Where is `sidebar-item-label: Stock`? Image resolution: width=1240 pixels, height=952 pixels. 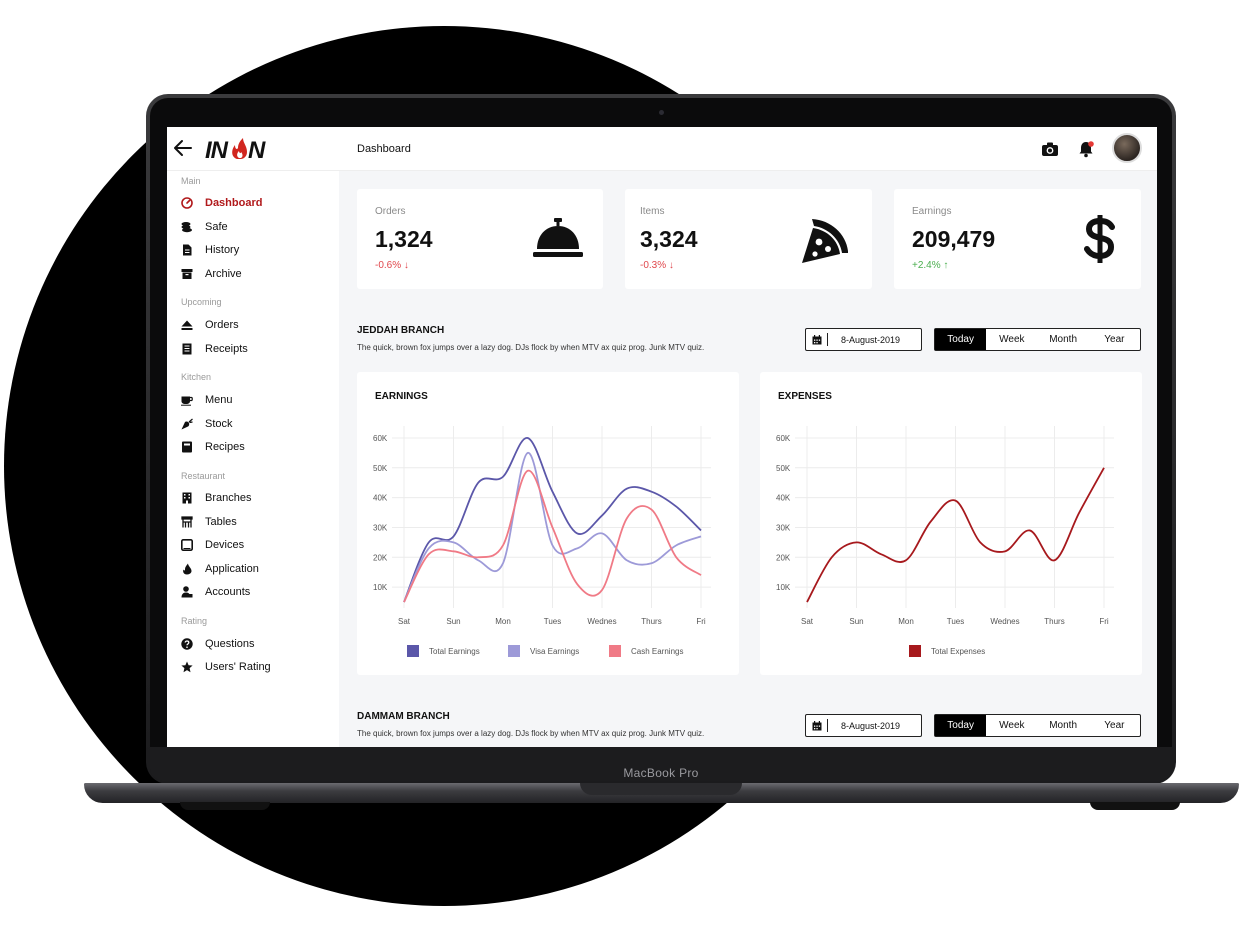 sidebar-item-label: Stock is located at coordinates (219, 424).